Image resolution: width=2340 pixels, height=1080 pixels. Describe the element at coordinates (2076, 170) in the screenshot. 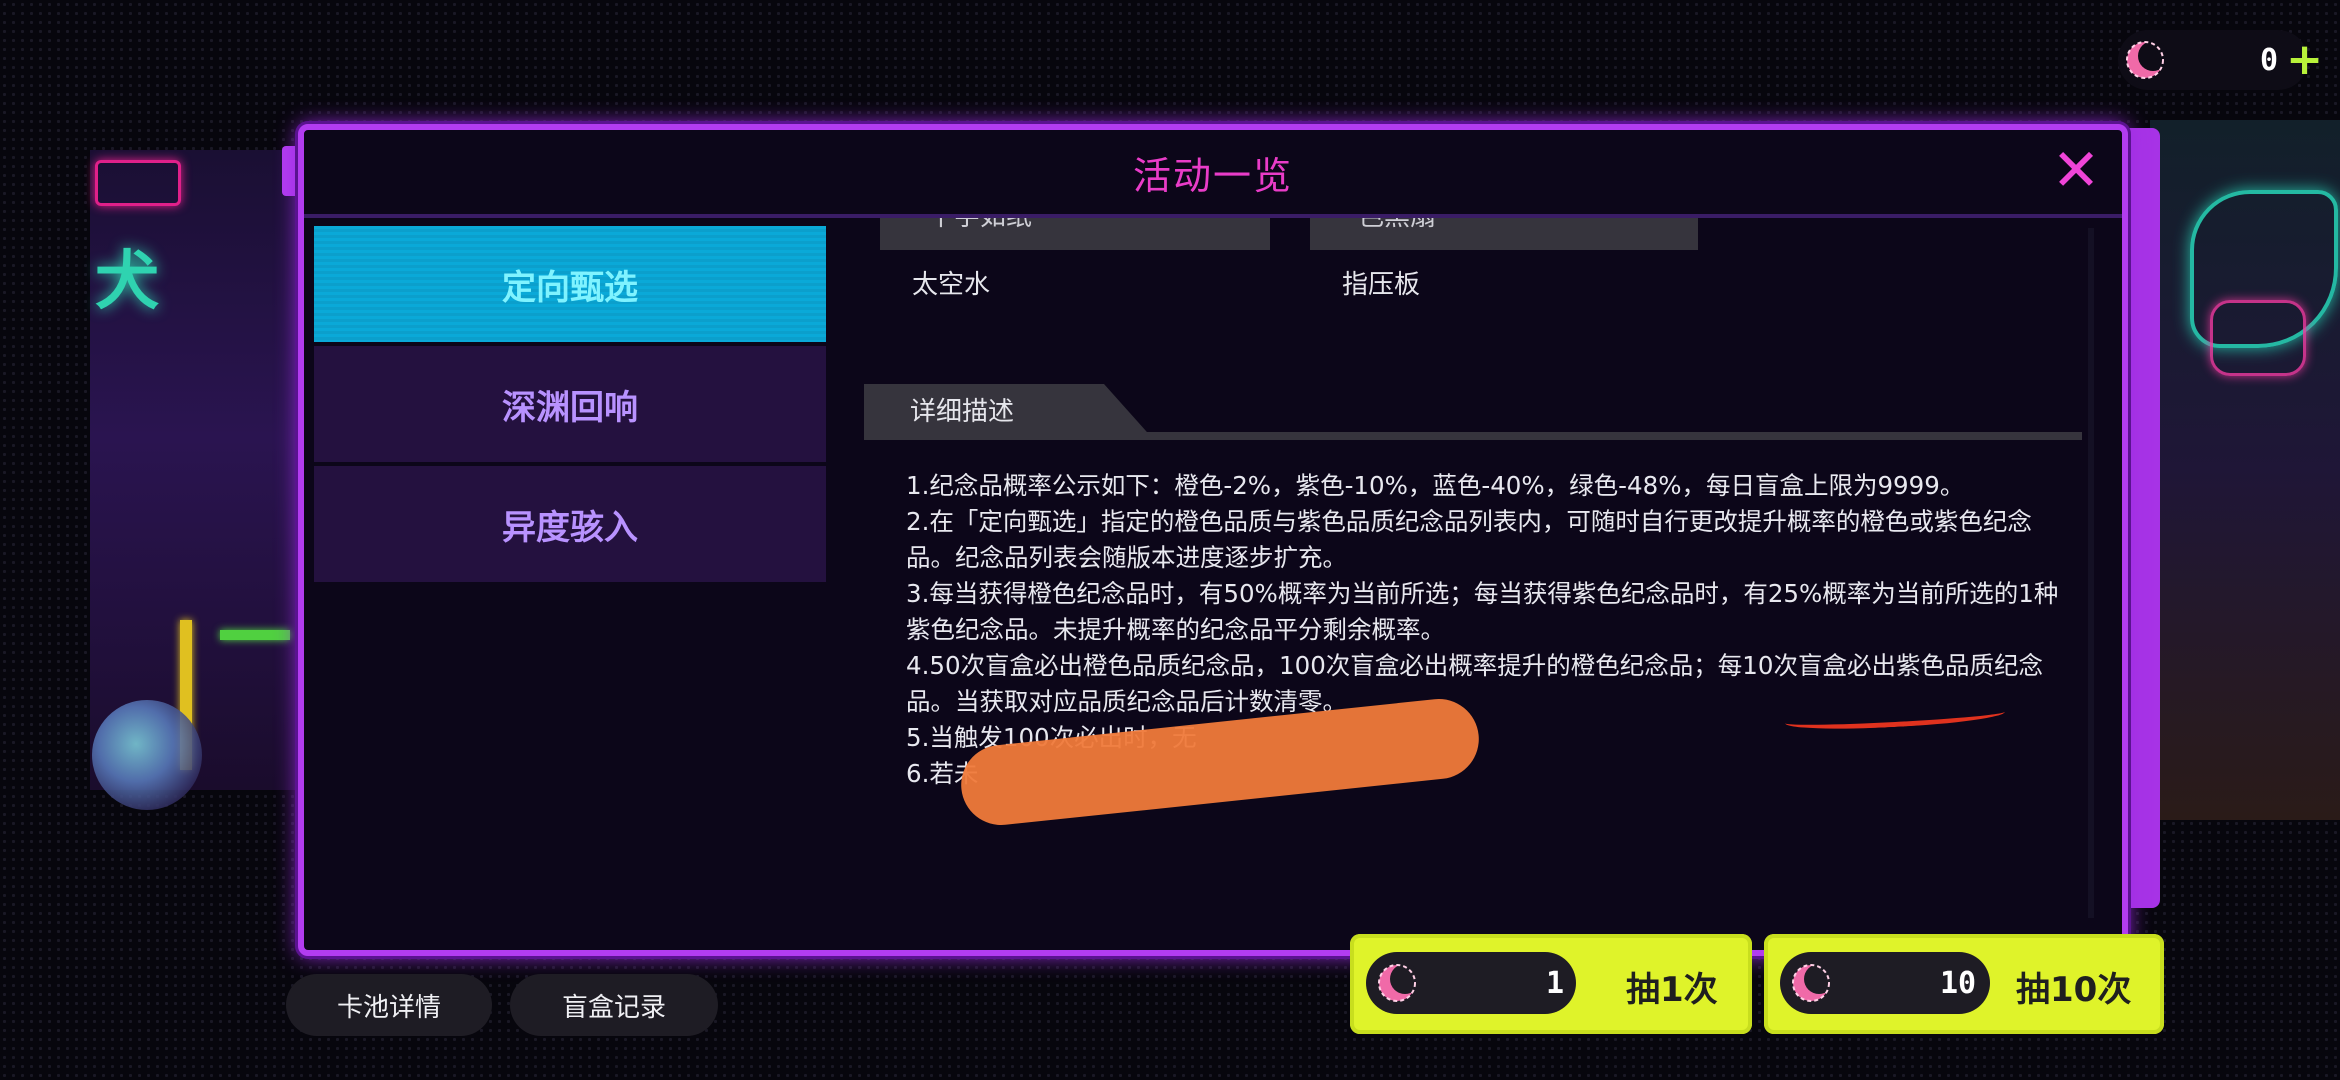

I see `close-icon: ✕` at that location.